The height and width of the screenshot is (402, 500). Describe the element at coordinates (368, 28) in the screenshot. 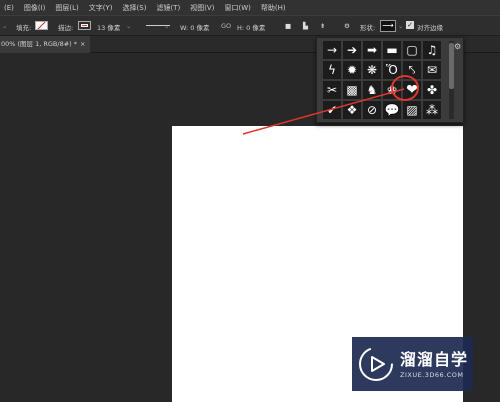

I see `shape-label: 形状:` at that location.